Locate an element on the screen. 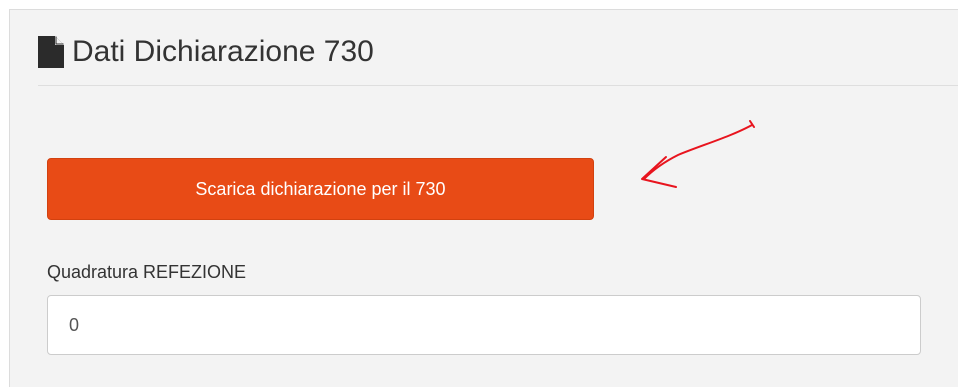 The width and height of the screenshot is (958, 387). refezione-label: Quadratura REFEZIONE is located at coordinates (147, 272).